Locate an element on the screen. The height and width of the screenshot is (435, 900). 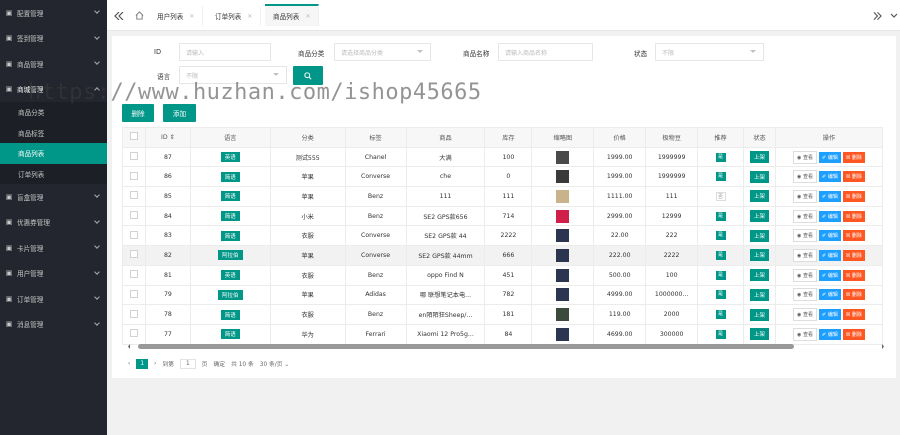
filter-lang-select: 不限 is located at coordinates (233, 75).